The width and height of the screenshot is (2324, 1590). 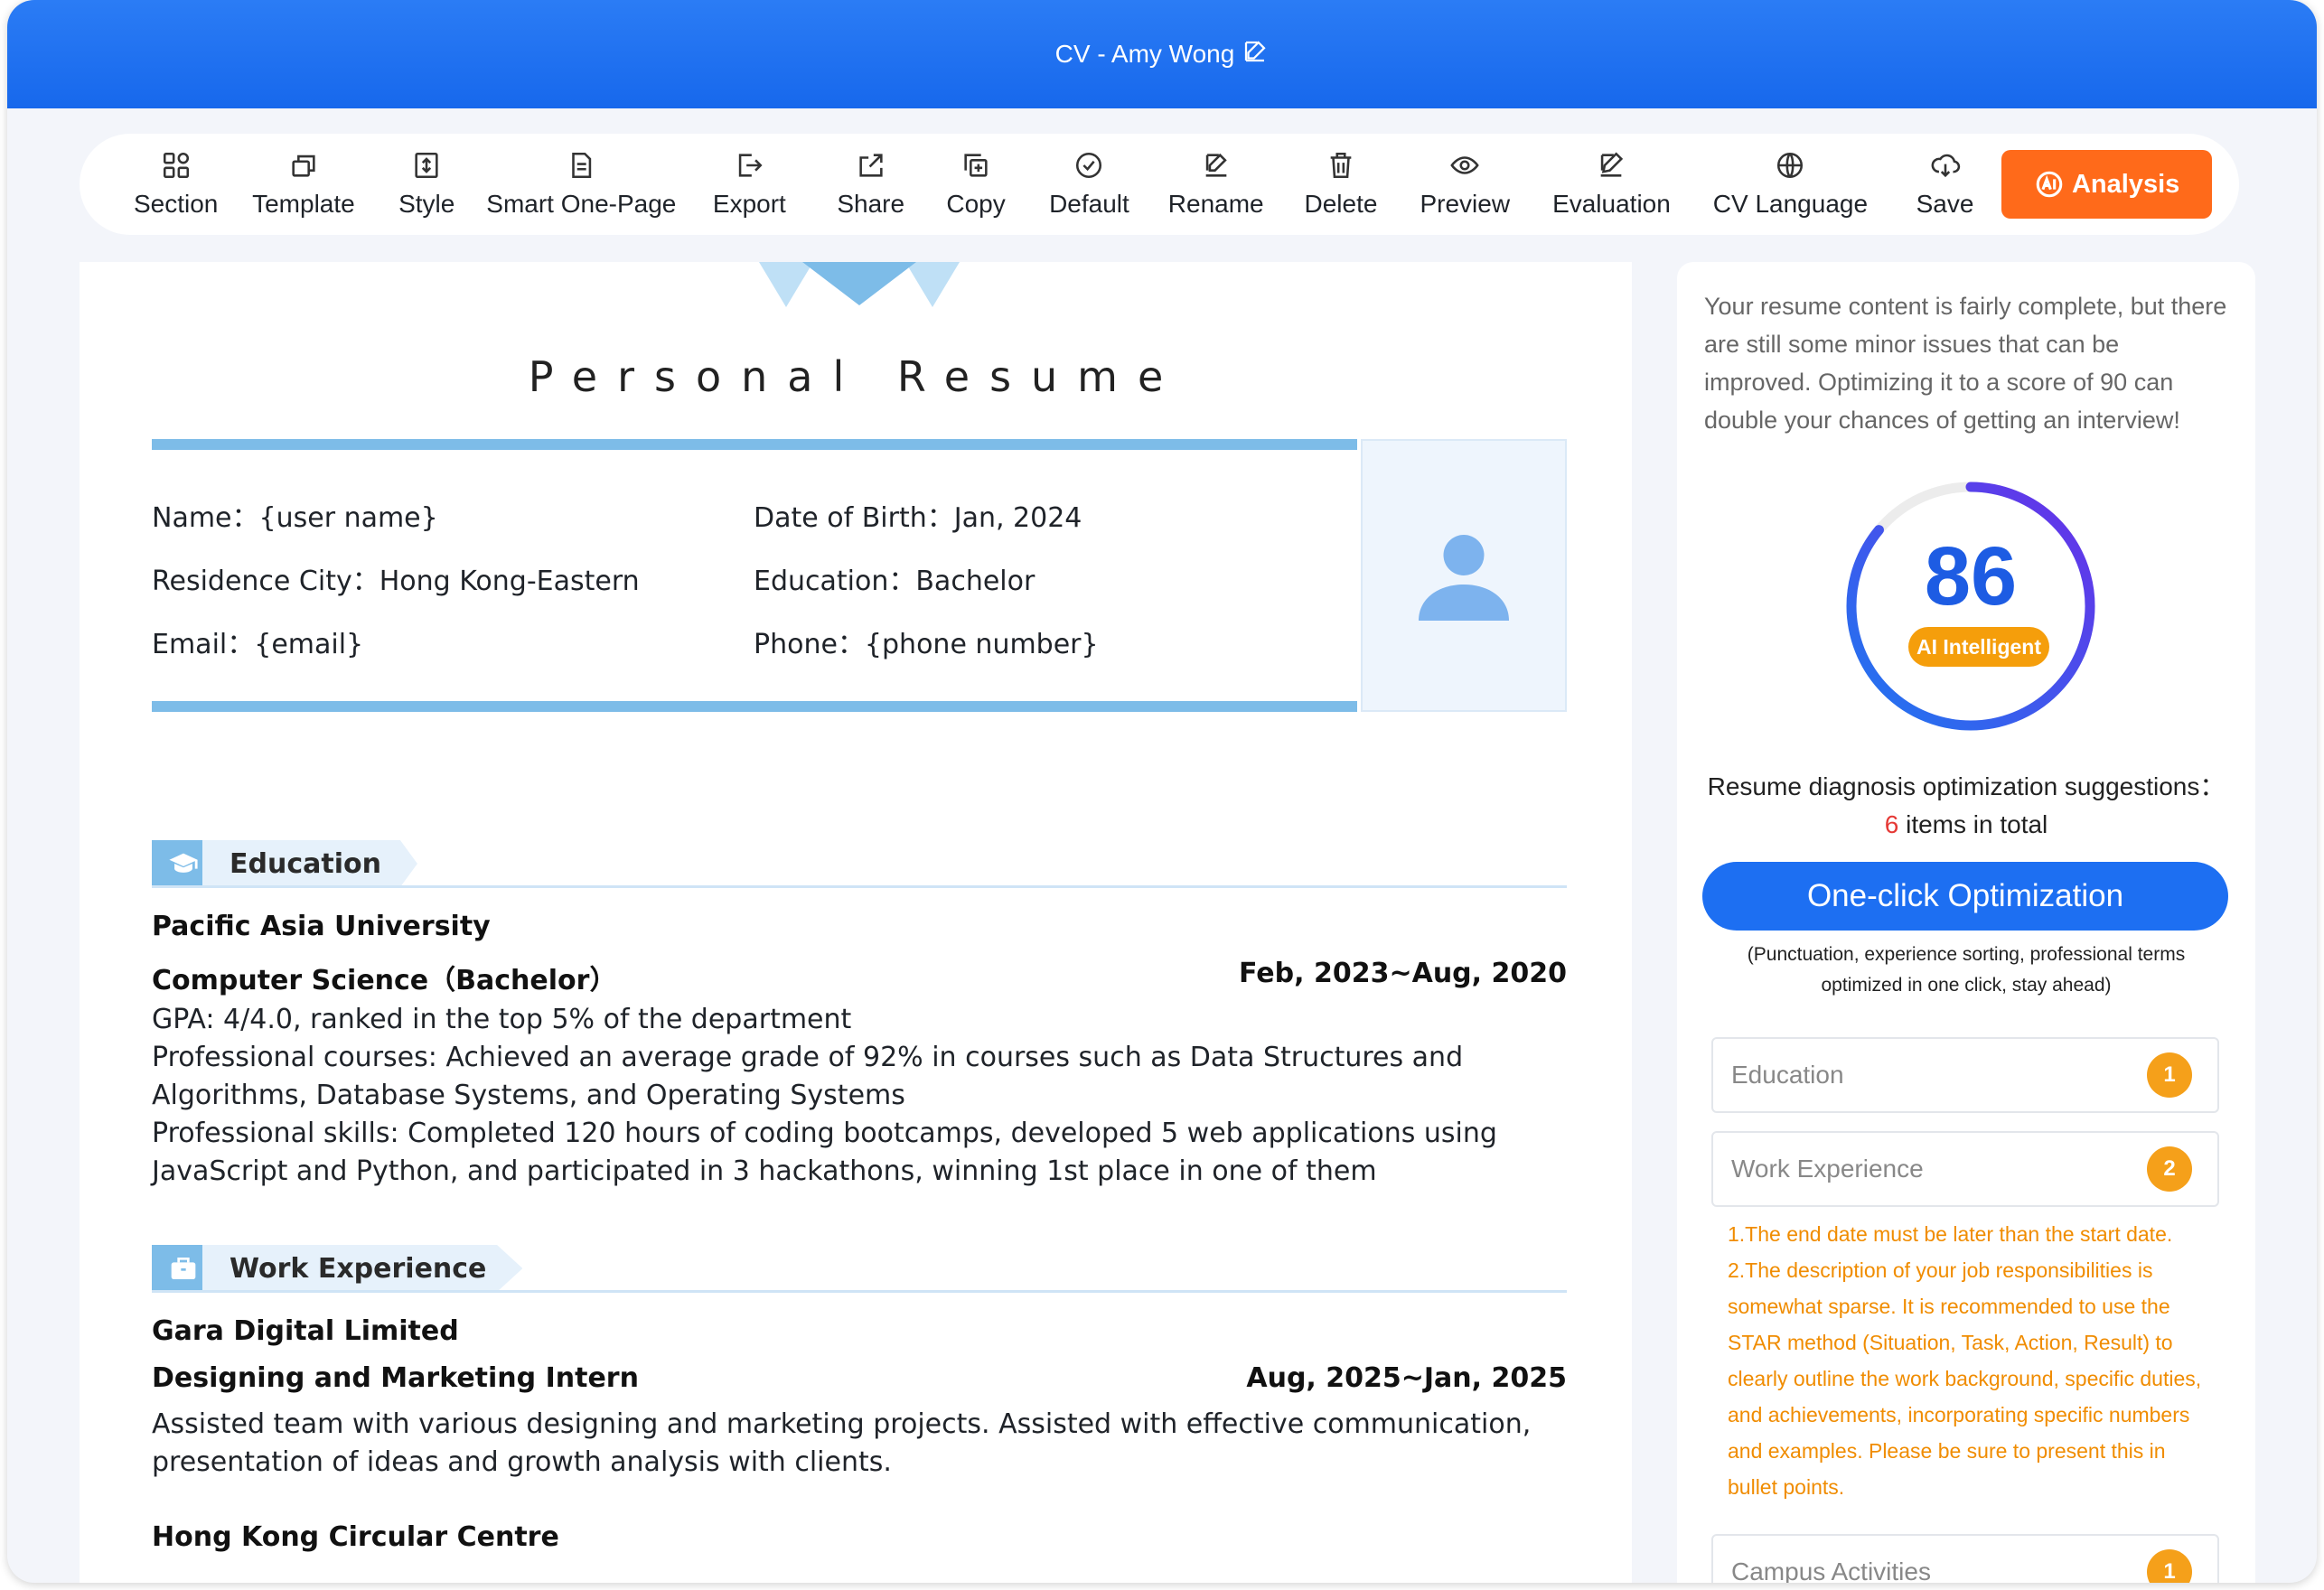 What do you see at coordinates (976, 204) in the screenshot?
I see `tool-label: Copy` at bounding box center [976, 204].